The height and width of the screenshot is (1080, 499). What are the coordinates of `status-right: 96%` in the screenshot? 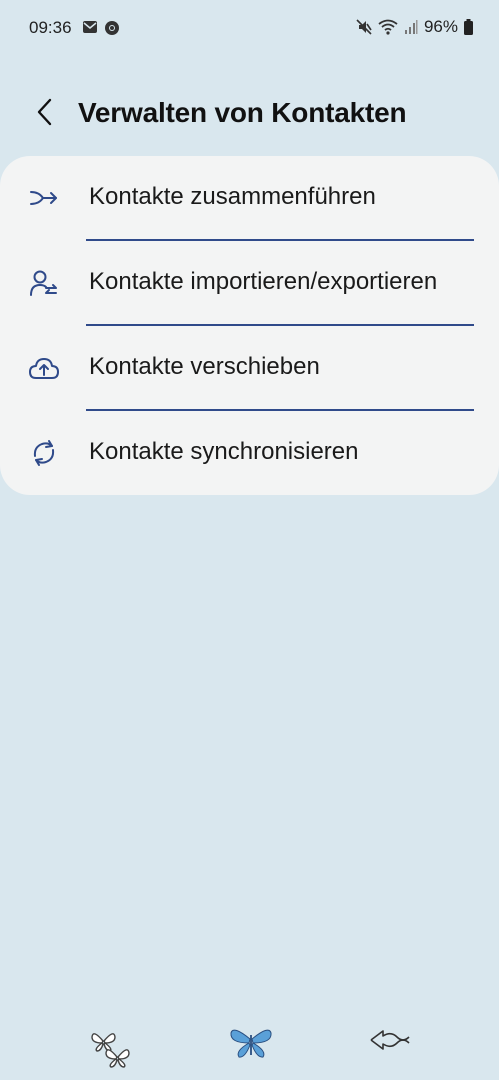 It's located at (414, 27).